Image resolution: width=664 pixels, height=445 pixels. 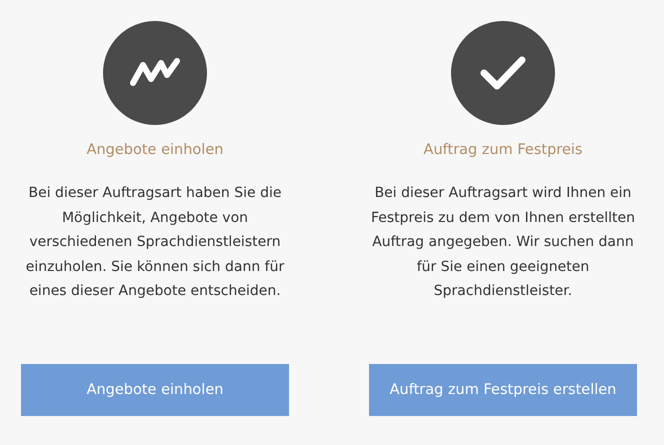 I want to click on card-description: Bei dieser Auftragsart haben Sie die Möglichkeit, Angebote von verschiedenen Sprachdienstleistern einzuholen. Sie können sich dann für eines dieser Angebote entscheiden., so click(x=155, y=242).